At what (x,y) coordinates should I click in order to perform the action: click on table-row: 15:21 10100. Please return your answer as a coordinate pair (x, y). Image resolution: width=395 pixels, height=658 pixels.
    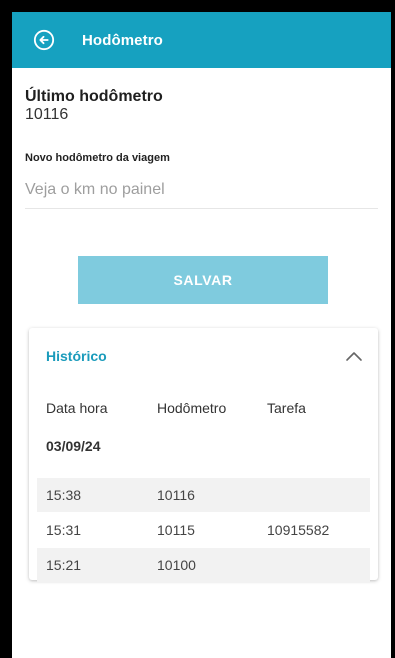
    Looking at the image, I should click on (203, 565).